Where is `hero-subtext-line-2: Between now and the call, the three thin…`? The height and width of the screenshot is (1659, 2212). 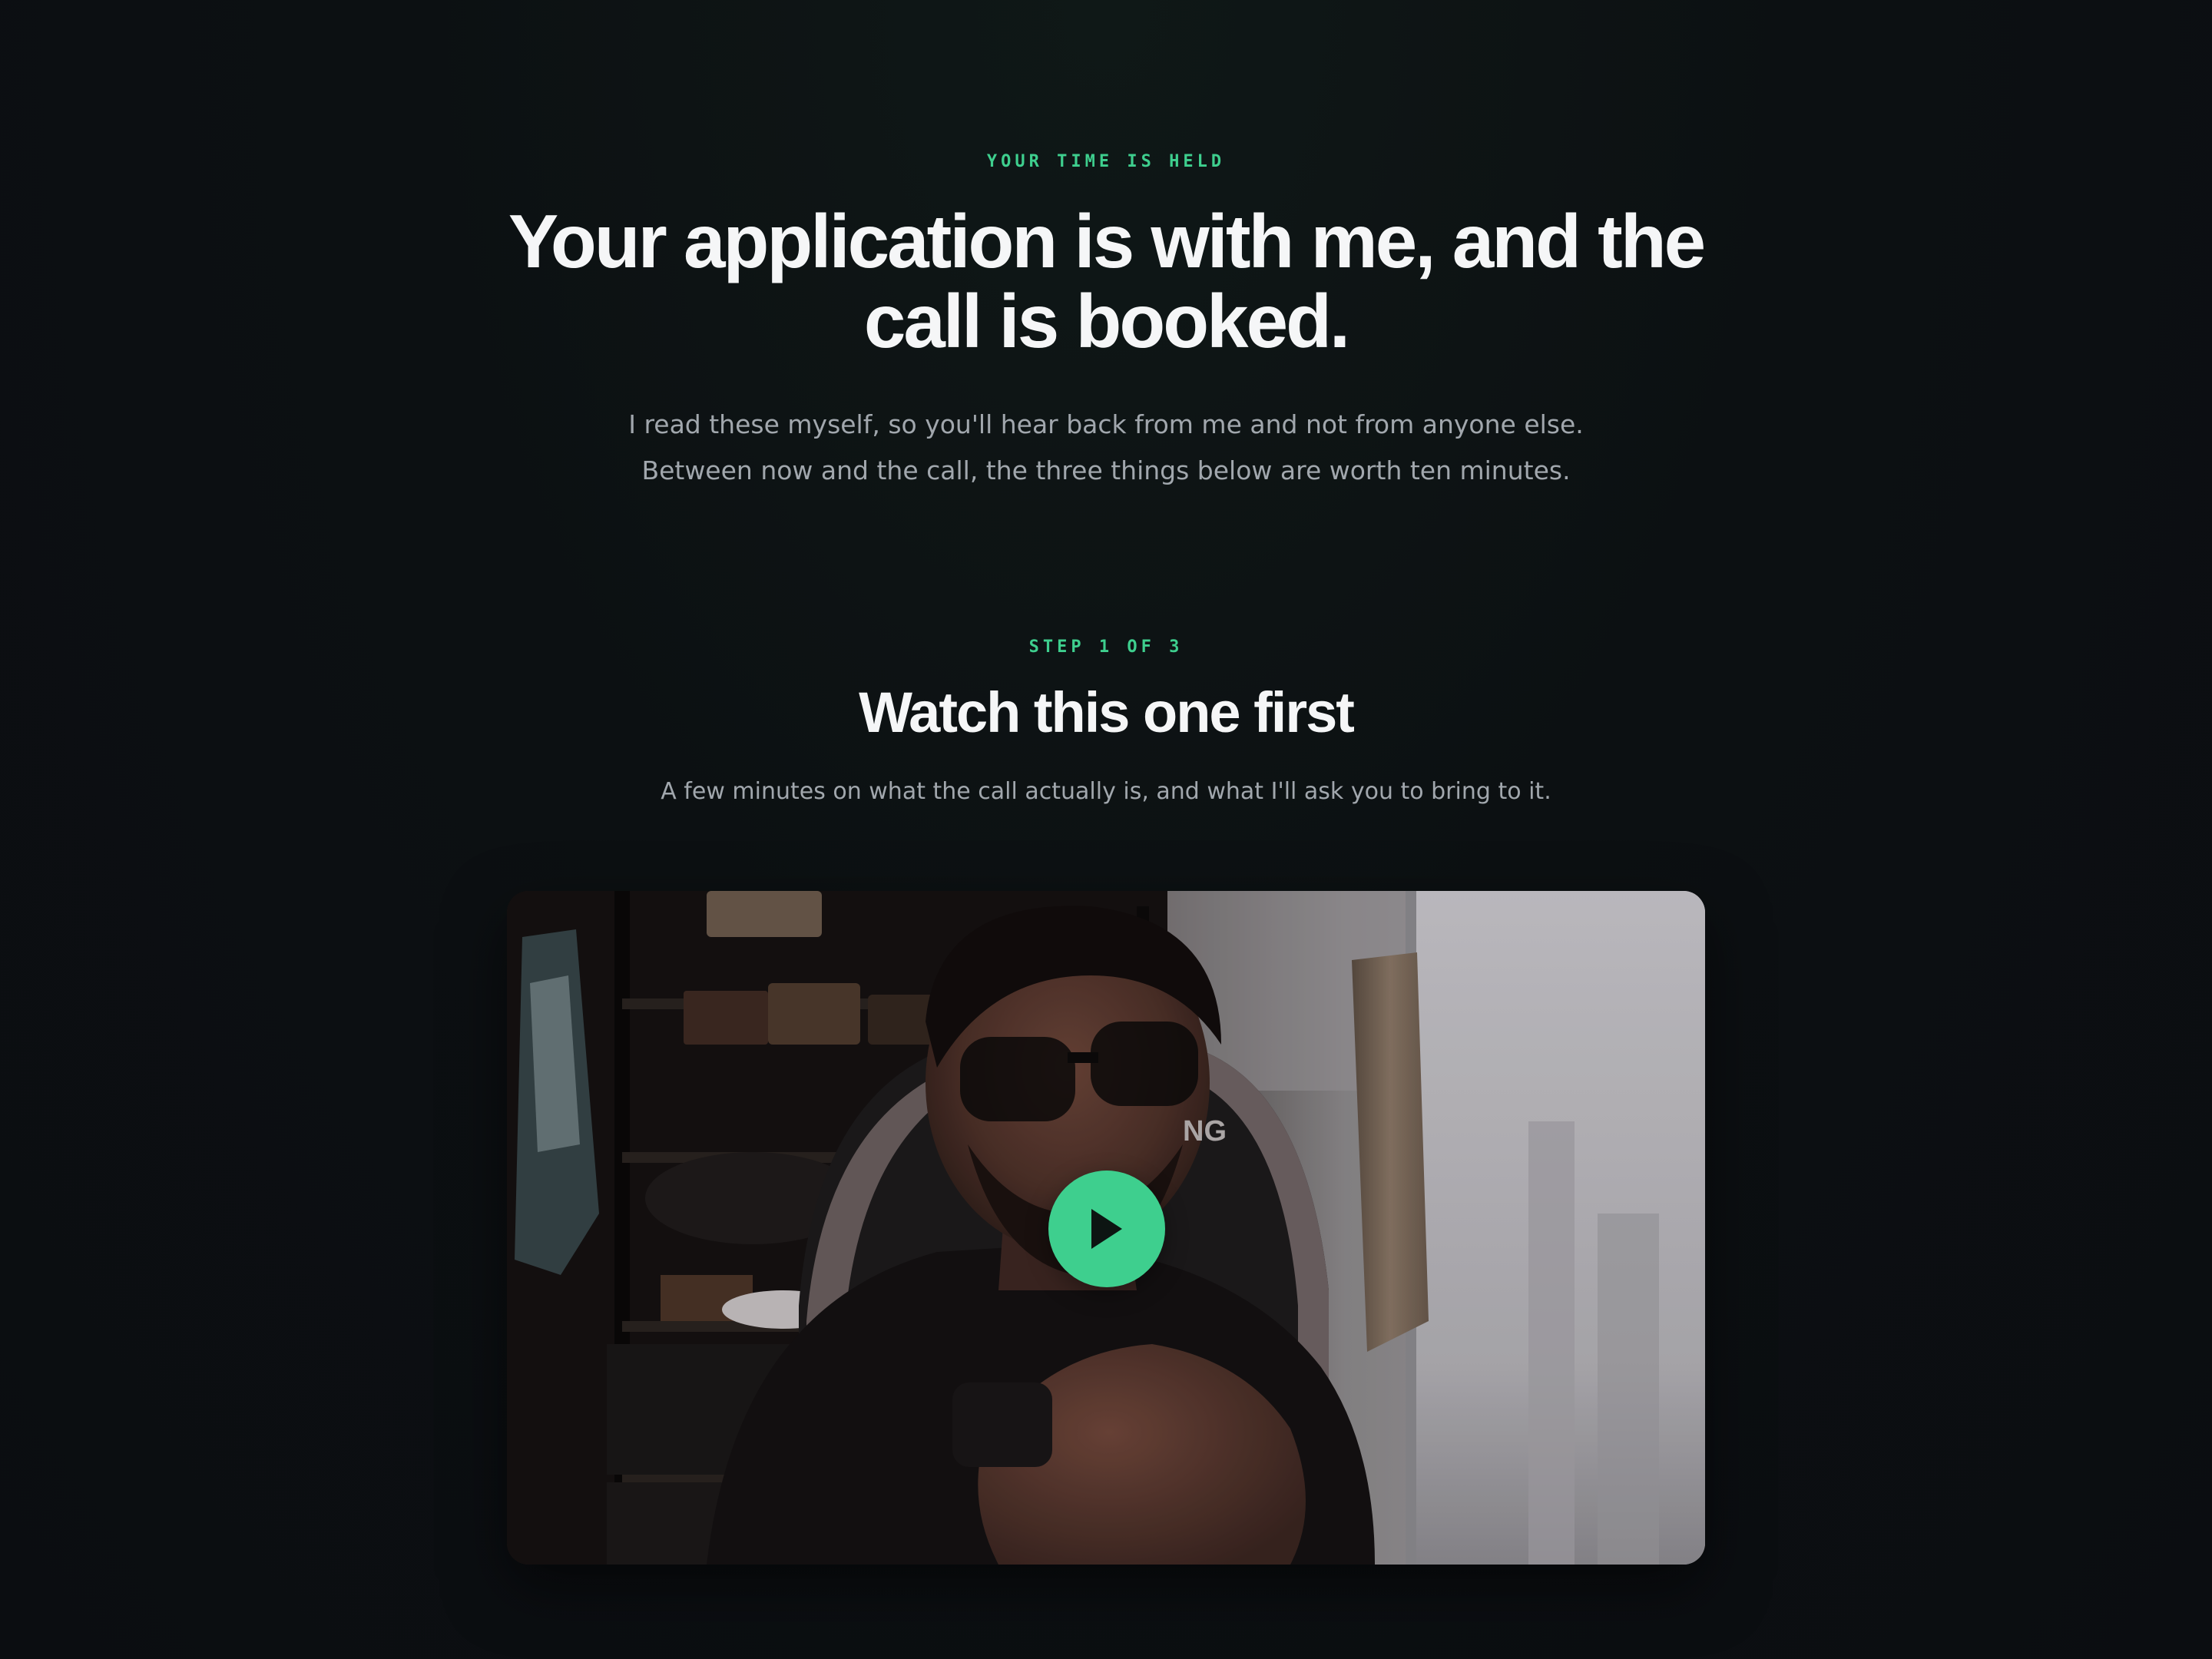 hero-subtext-line-2: Between now and the call, the three thin… is located at coordinates (1106, 470).